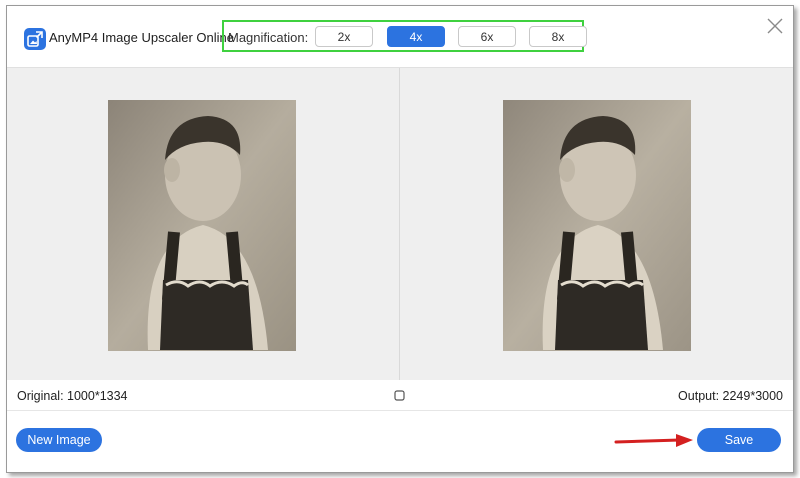  I want to click on magnification-group: Magnification: 2x 4x 6x 8x, so click(404, 36).